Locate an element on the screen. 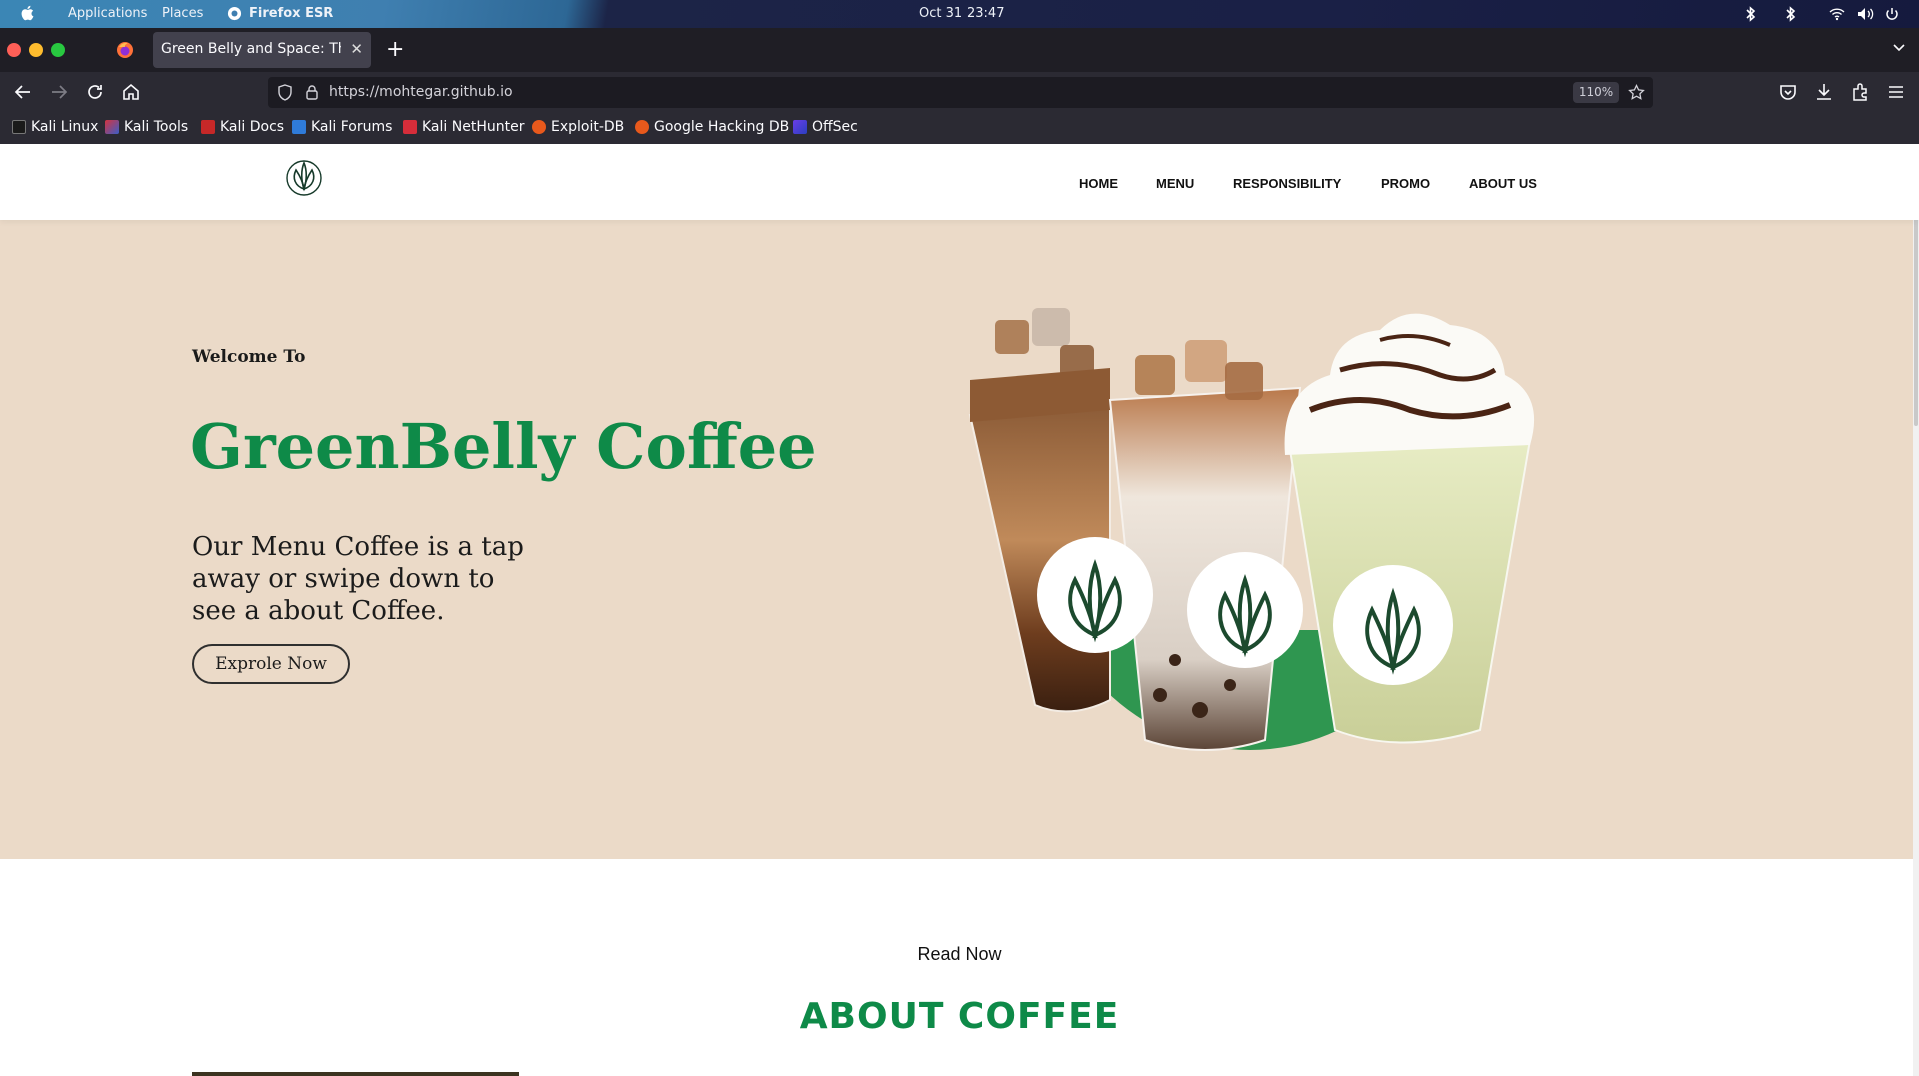  firefox-small-icon is located at coordinates (234, 13).